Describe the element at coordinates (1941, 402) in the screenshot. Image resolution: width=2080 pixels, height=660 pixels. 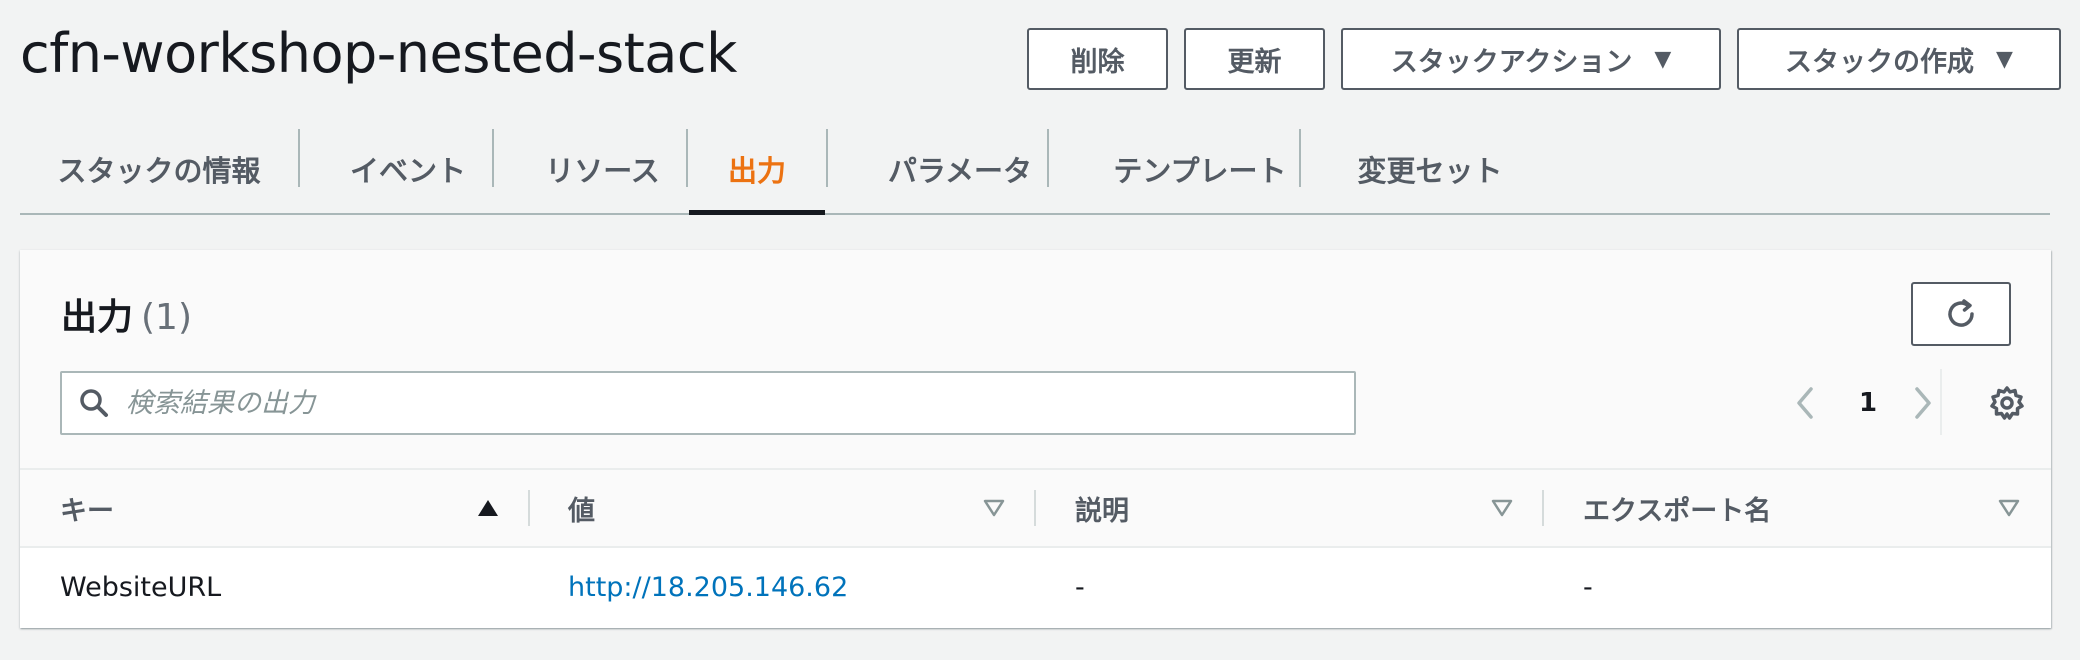
I see `pager-divider` at that location.